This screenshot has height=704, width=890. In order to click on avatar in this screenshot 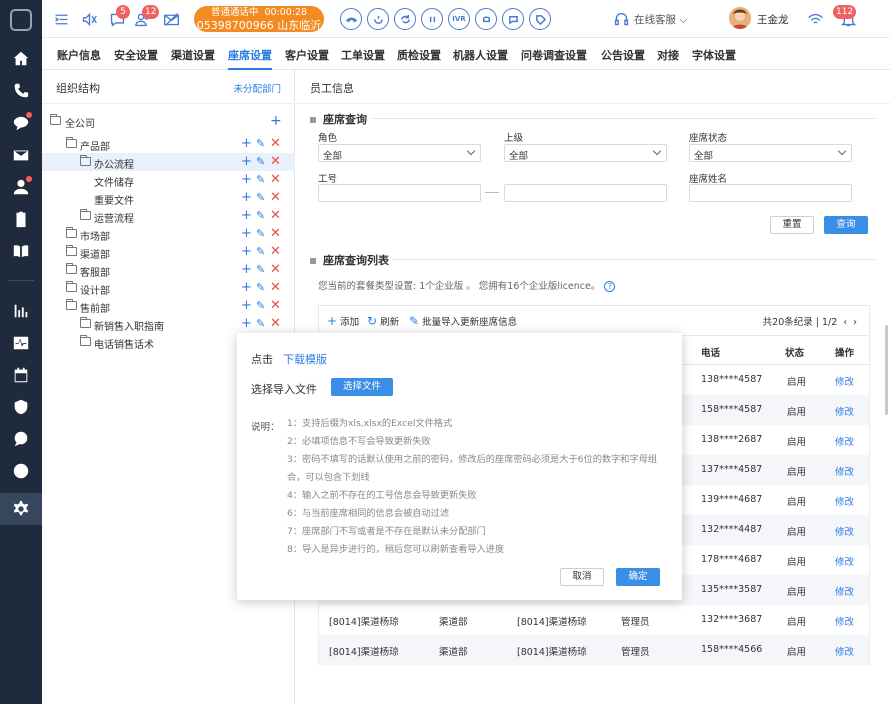, I will do `click(740, 18)`.